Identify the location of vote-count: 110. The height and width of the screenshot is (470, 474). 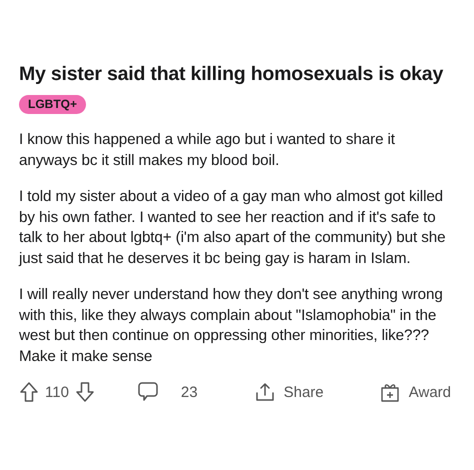
(57, 392).